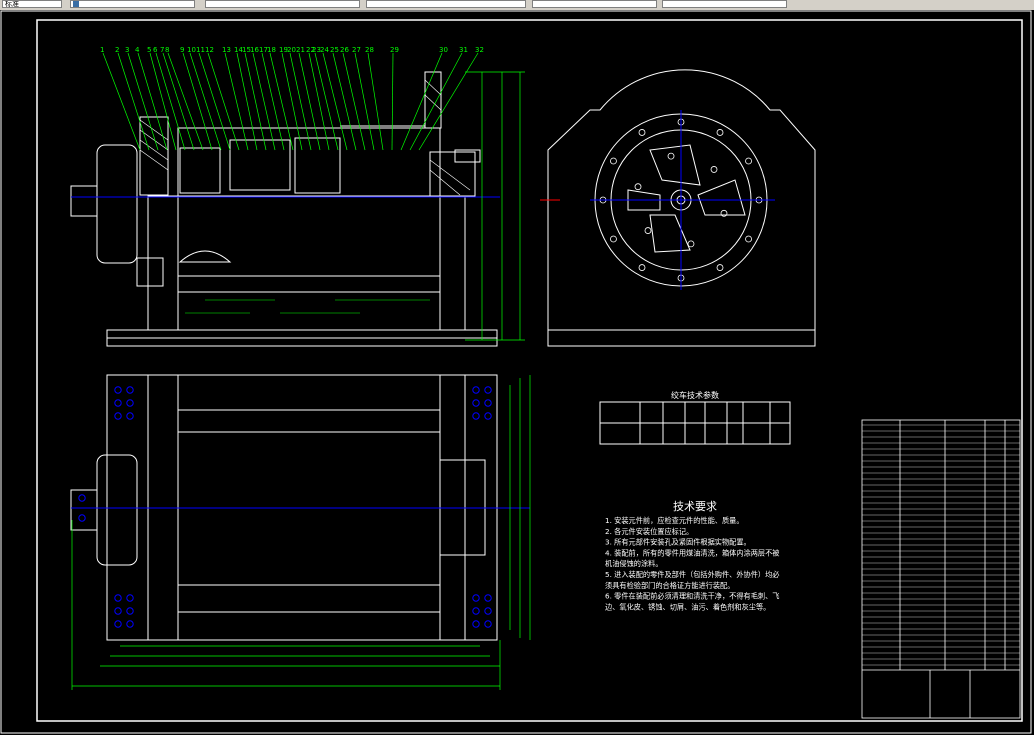  What do you see at coordinates (162, 50) in the screenshot?
I see `balloon-7: 7` at bounding box center [162, 50].